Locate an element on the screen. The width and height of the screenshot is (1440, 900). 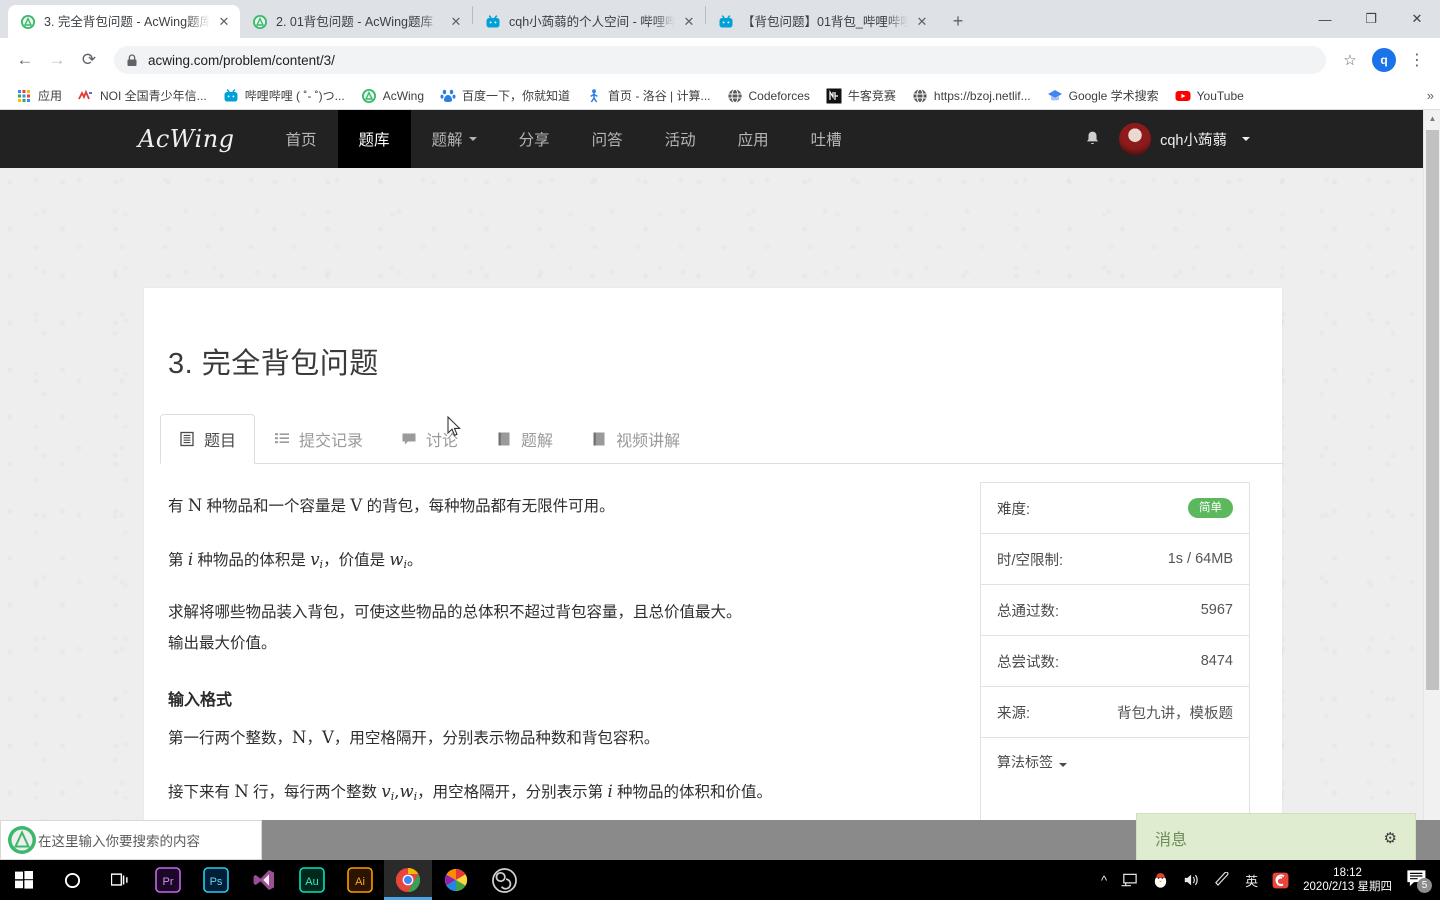
maximize-button: ❐ is located at coordinates (1371, 19).